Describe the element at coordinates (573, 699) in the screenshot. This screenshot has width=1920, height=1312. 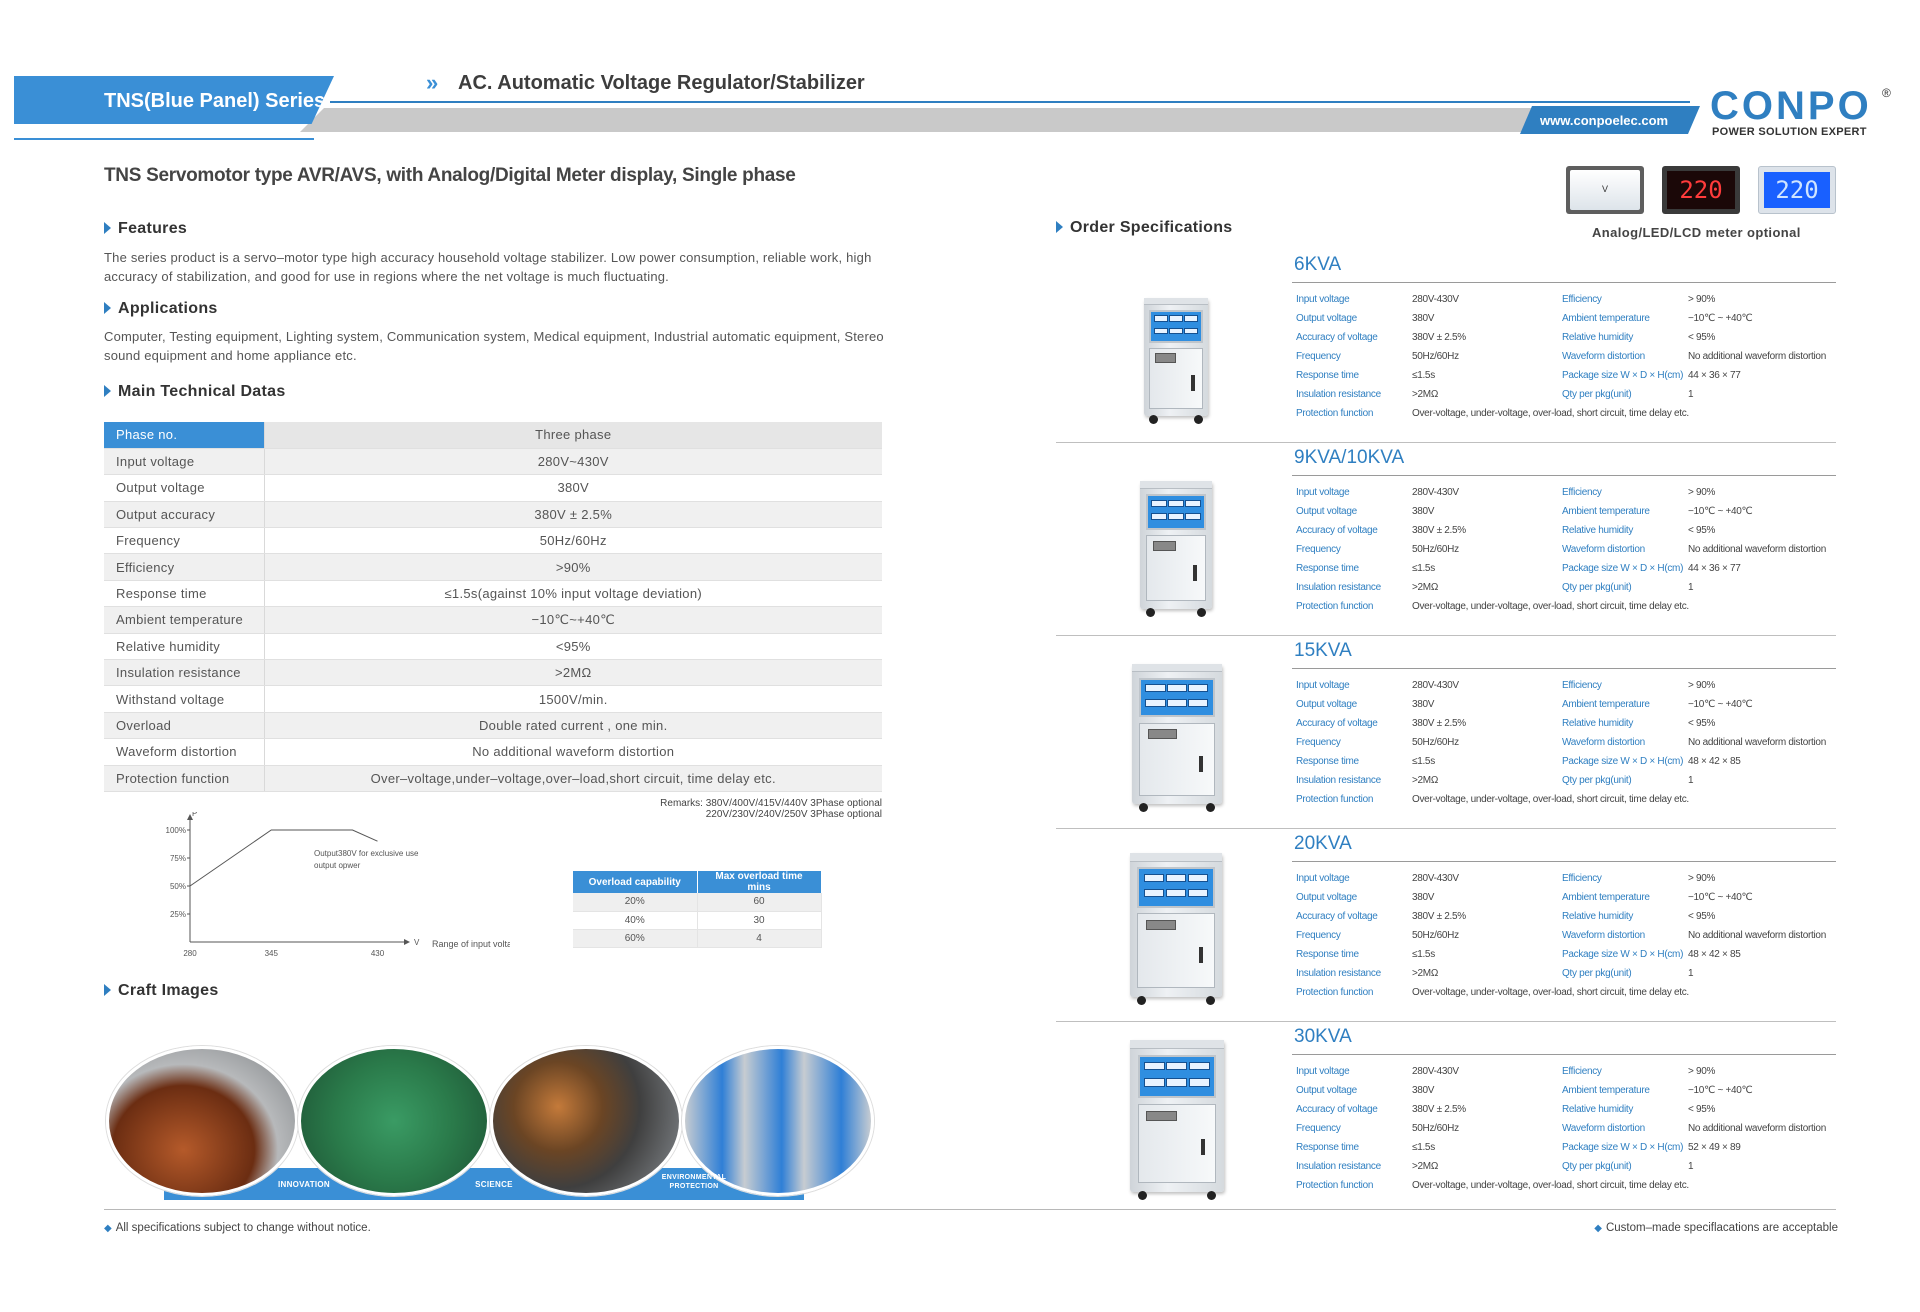
I see `tech-param-value: 1500V/min.` at that location.